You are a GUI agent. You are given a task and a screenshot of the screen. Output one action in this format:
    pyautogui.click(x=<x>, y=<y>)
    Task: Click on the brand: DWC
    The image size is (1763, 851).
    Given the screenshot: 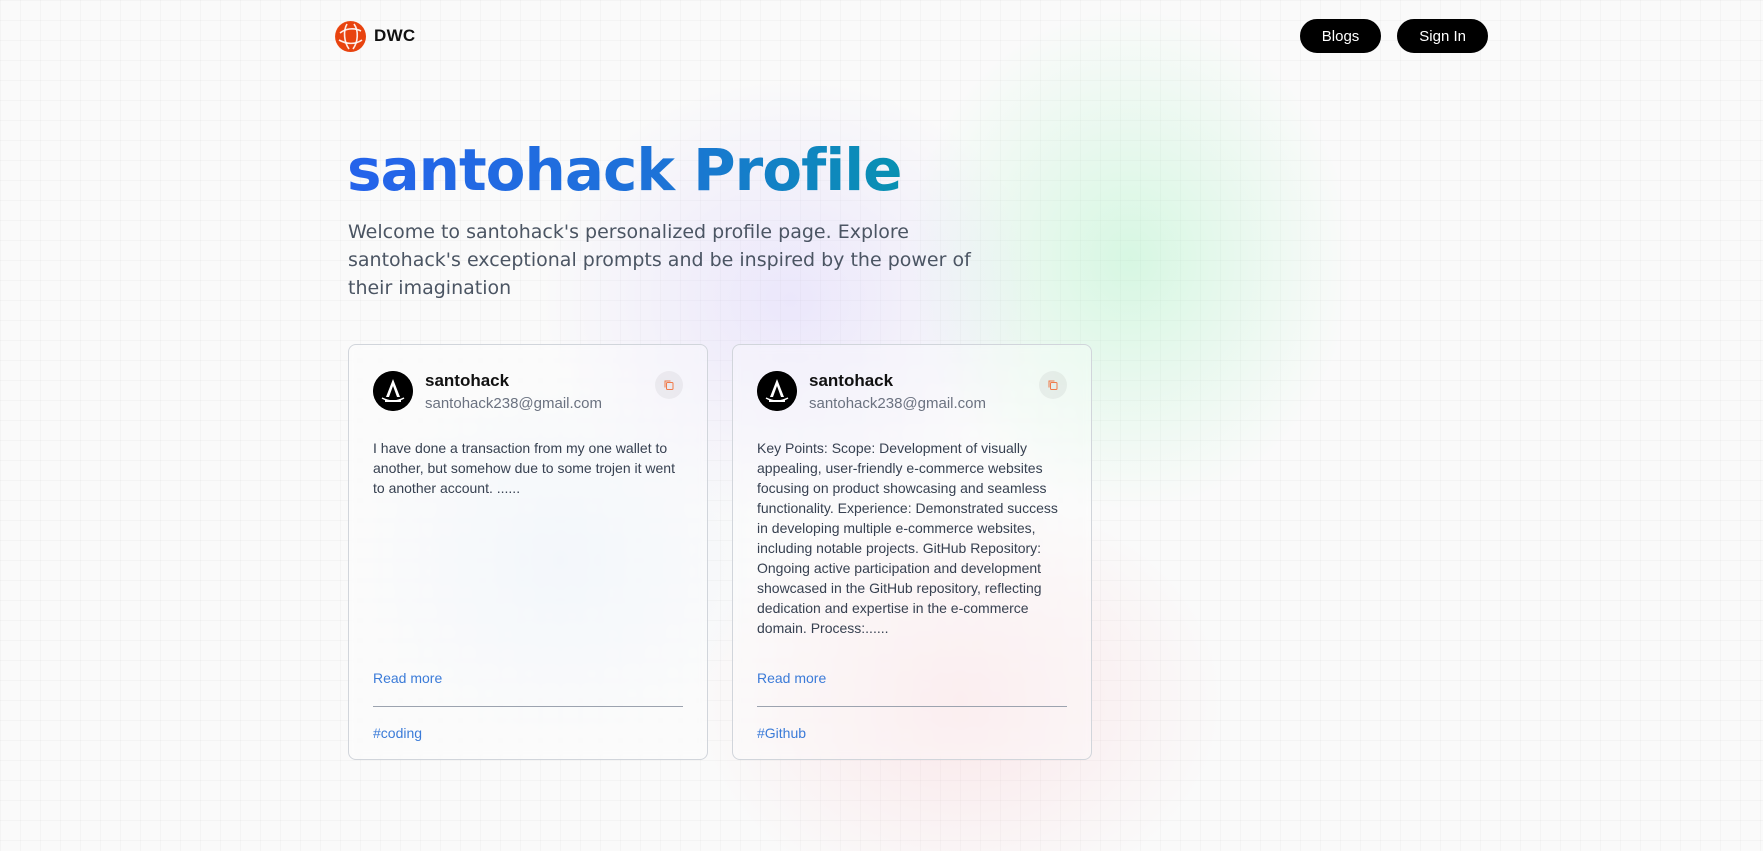 What is the action you would take?
    pyautogui.click(x=375, y=36)
    